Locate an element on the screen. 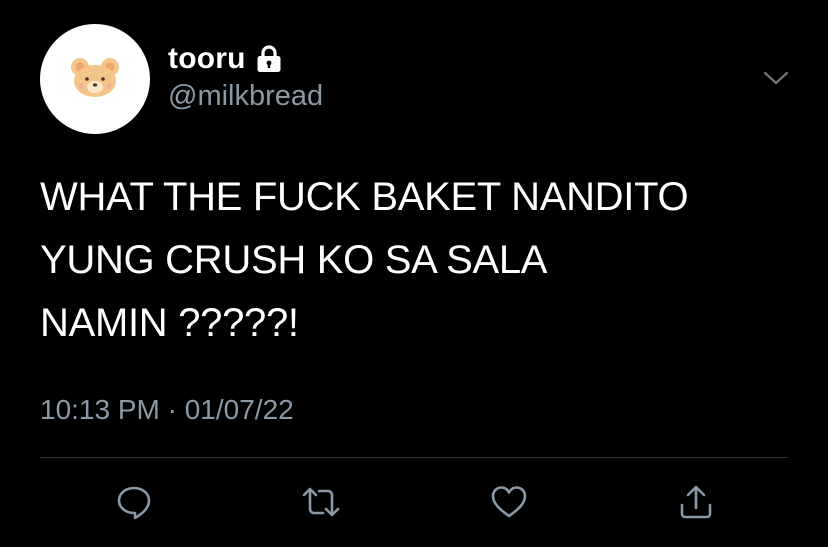  reply-button is located at coordinates (134, 502).